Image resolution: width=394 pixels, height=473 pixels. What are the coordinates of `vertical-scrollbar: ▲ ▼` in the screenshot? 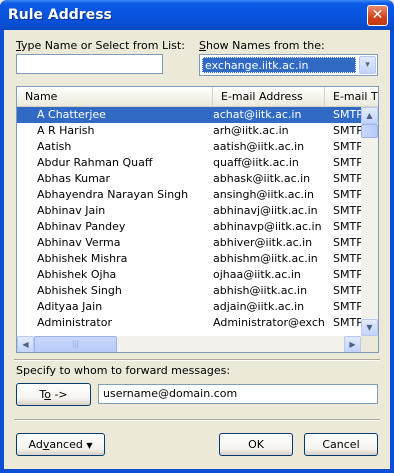 It's located at (369, 221).